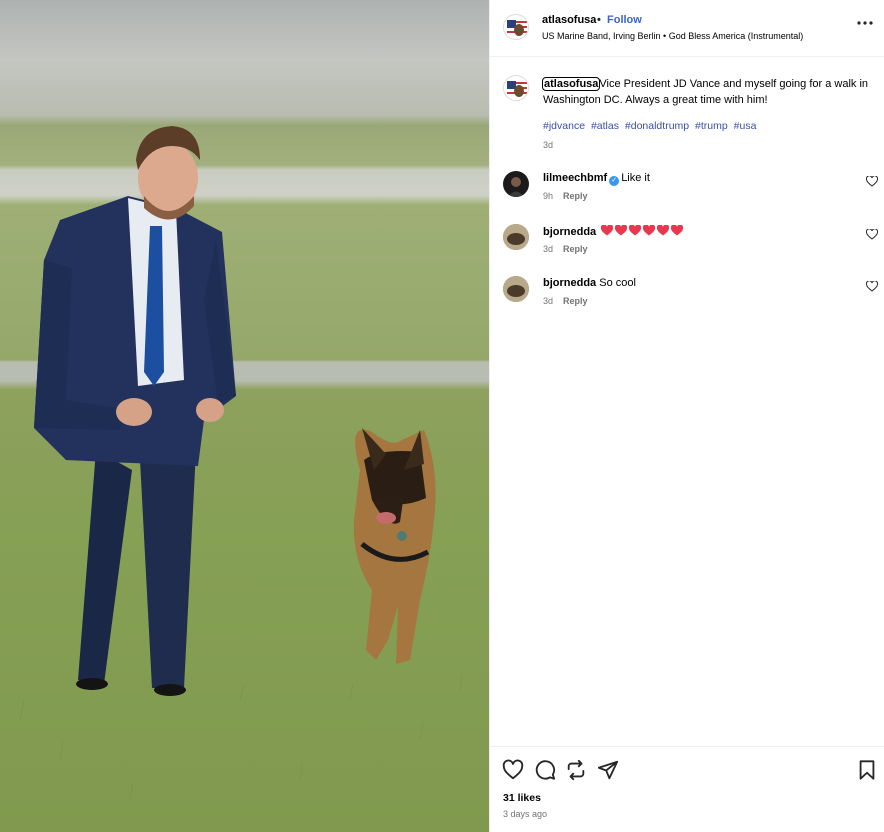  I want to click on comment-bubble-icon, so click(545, 770).